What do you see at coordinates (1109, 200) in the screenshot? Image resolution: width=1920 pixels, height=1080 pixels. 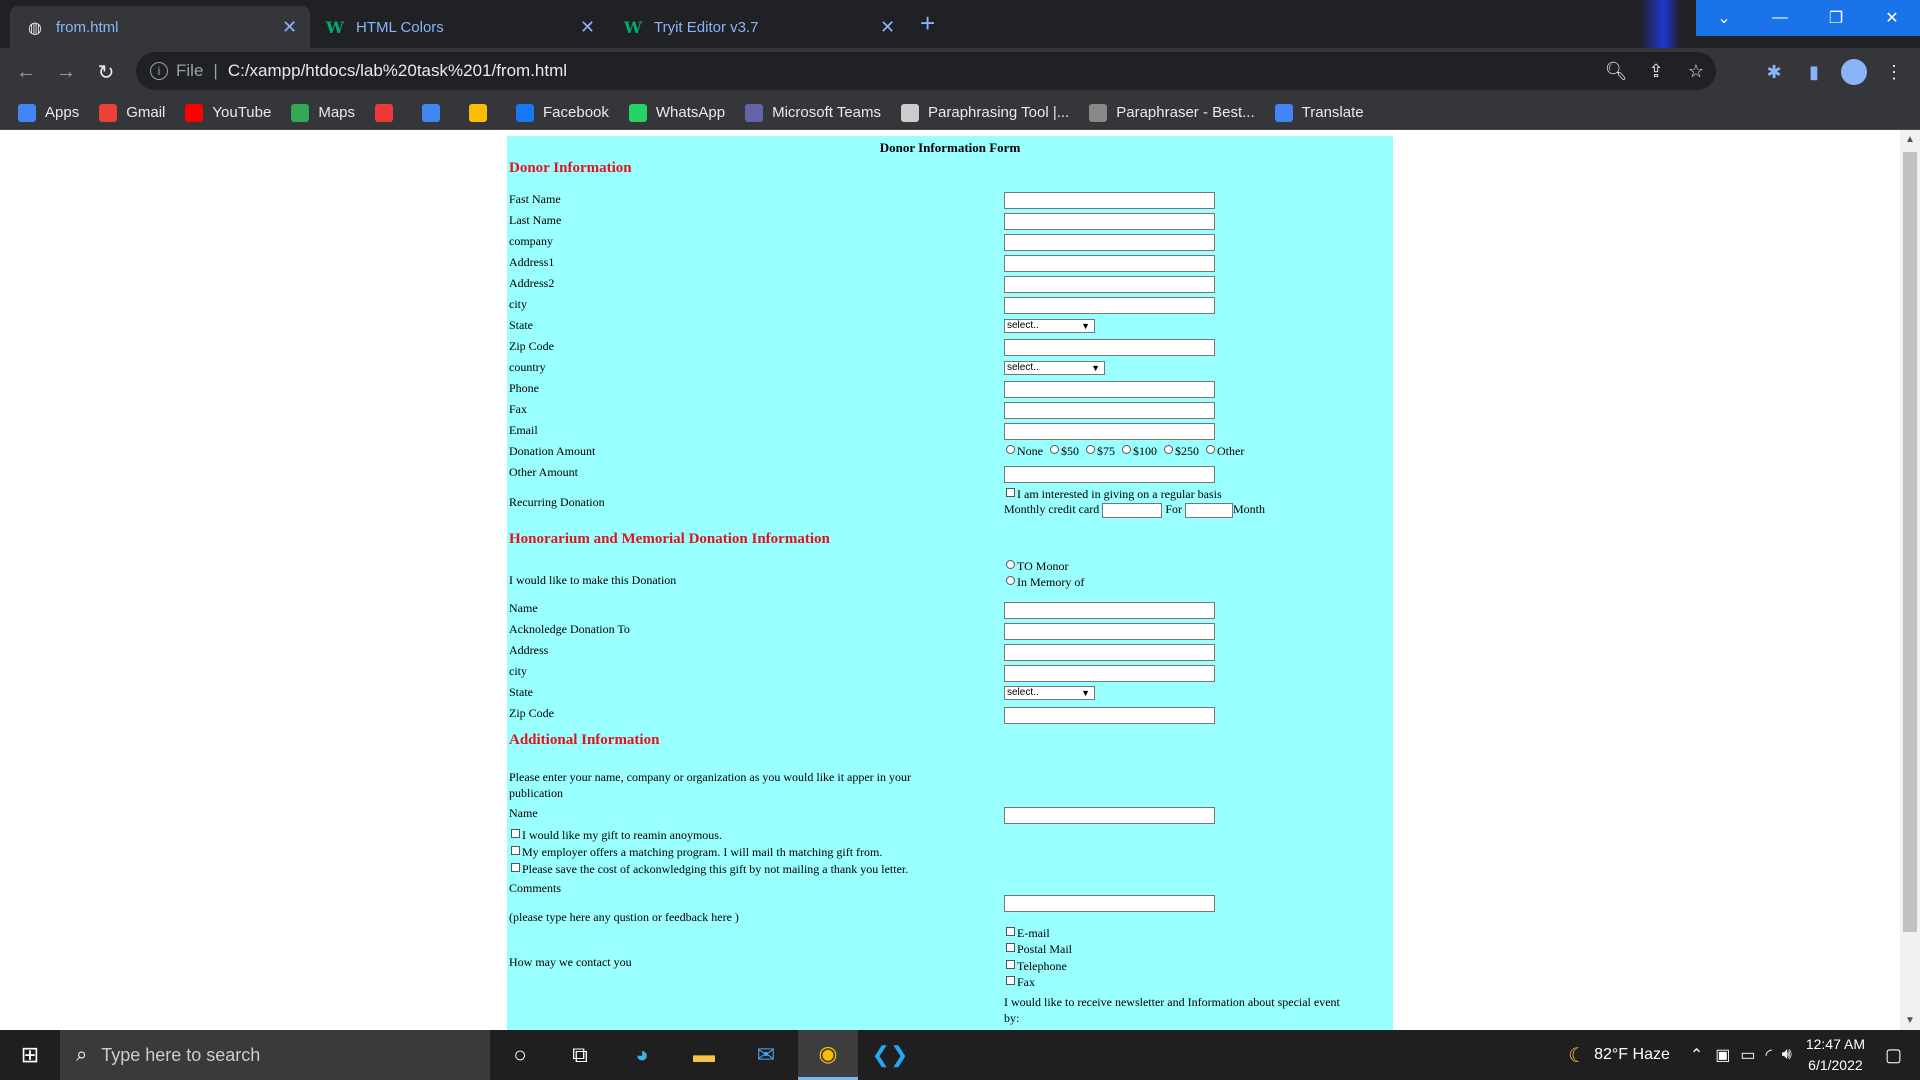 I see `first-name-input` at bounding box center [1109, 200].